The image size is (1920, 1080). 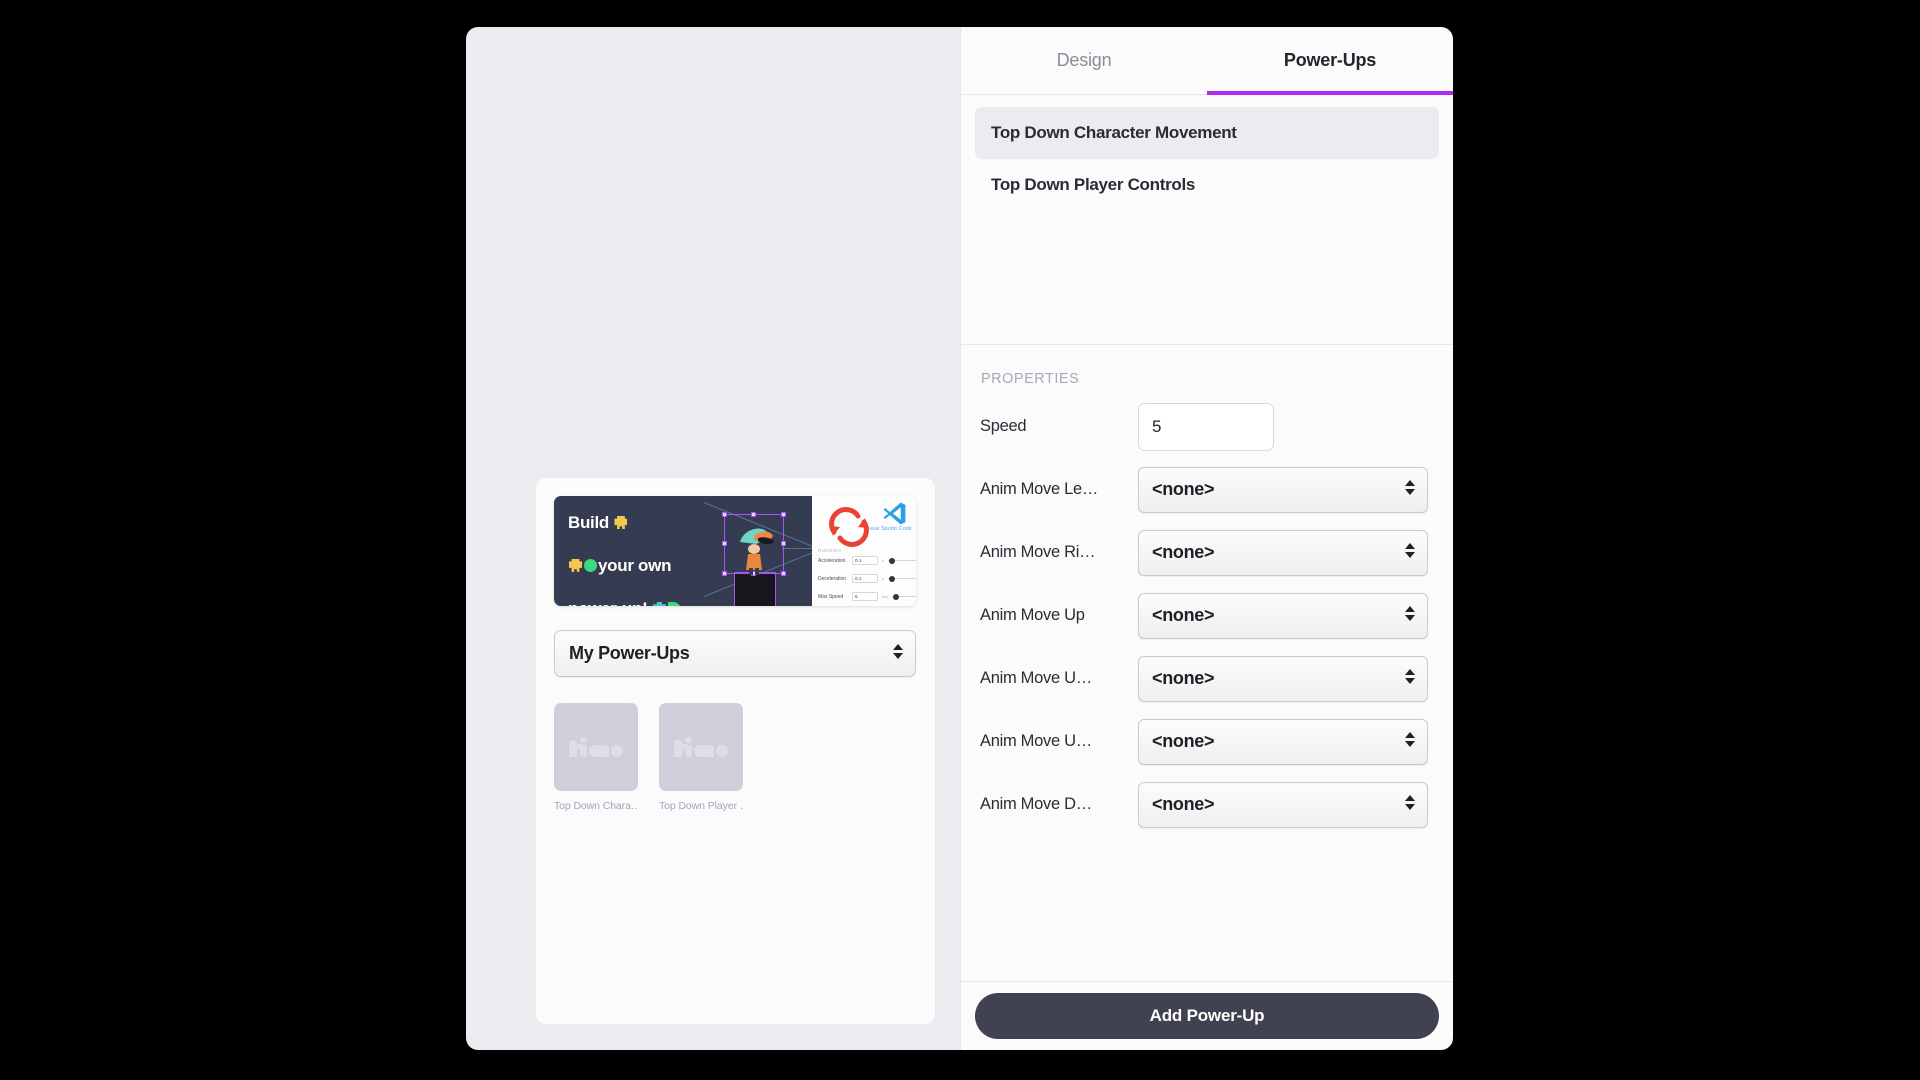 I want to click on mini-property-row: Deceleration 0.1 s, so click(x=867, y=578).